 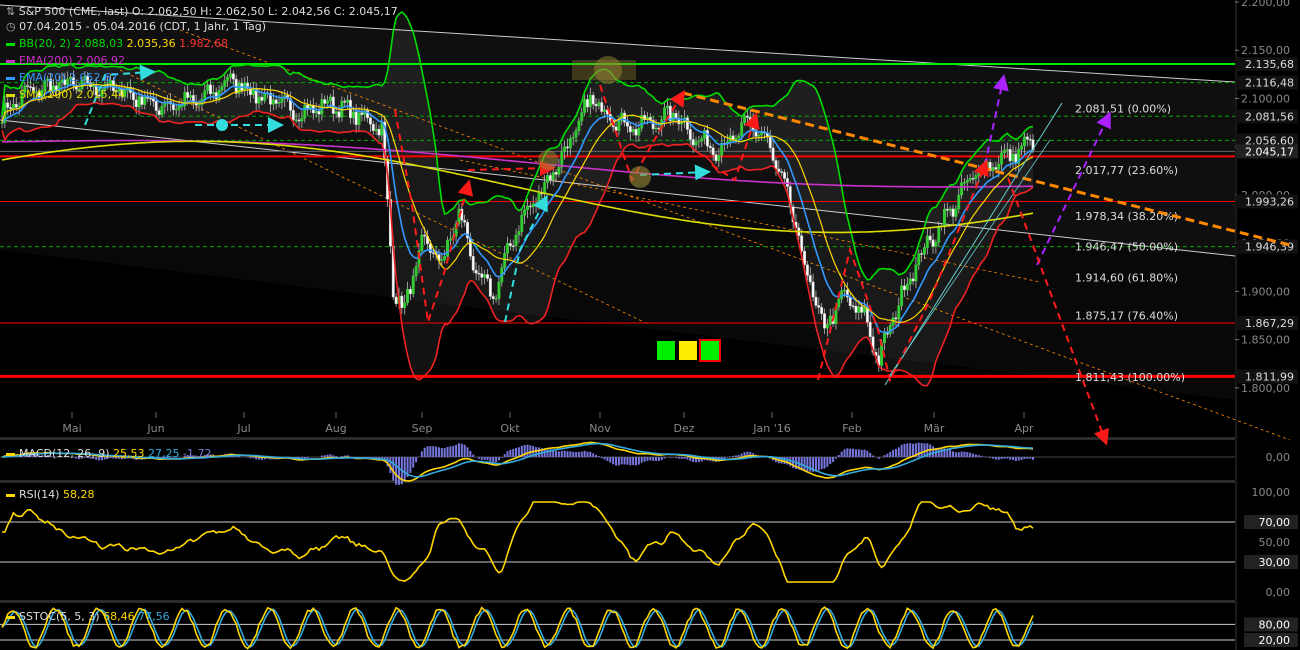 What do you see at coordinates (1269, 151) in the screenshot?
I see `level-label: 2.045,17` at bounding box center [1269, 151].